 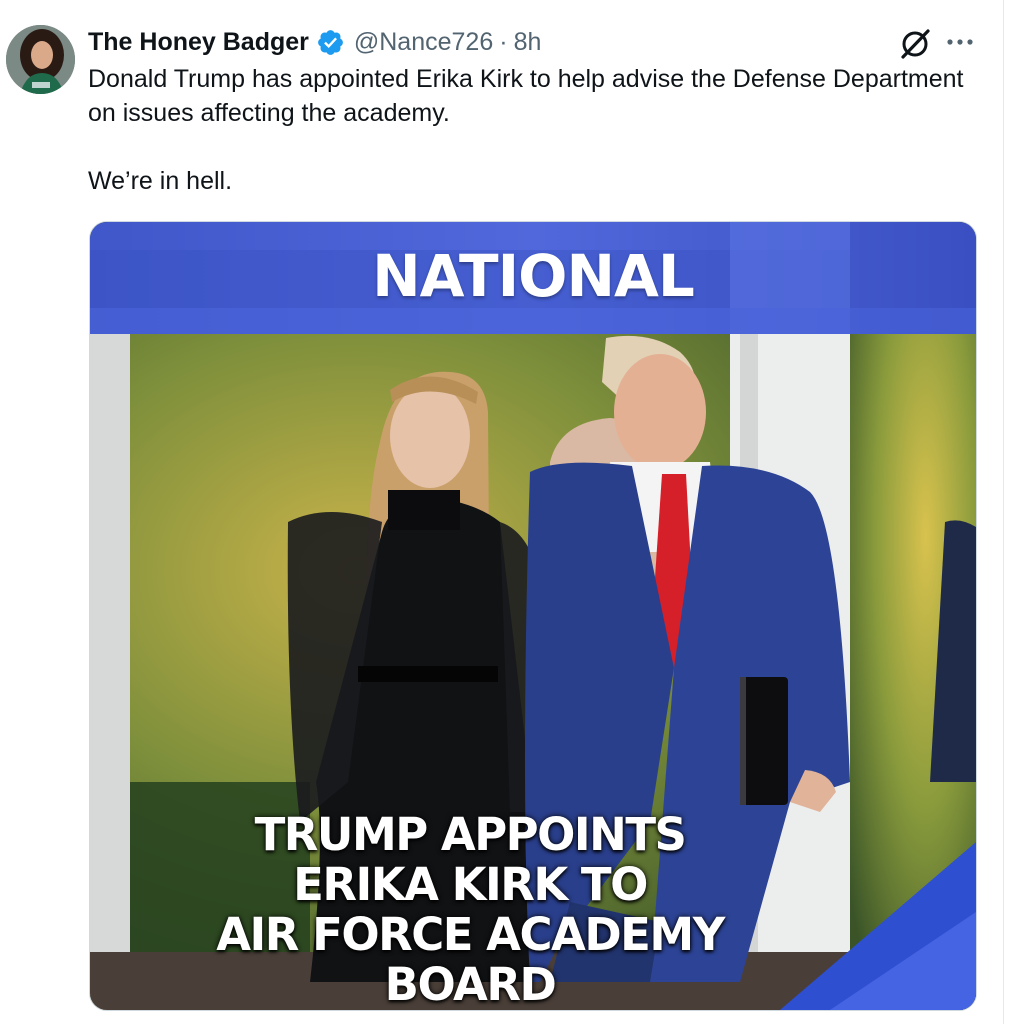 What do you see at coordinates (915, 44) in the screenshot?
I see `grok-icon` at bounding box center [915, 44].